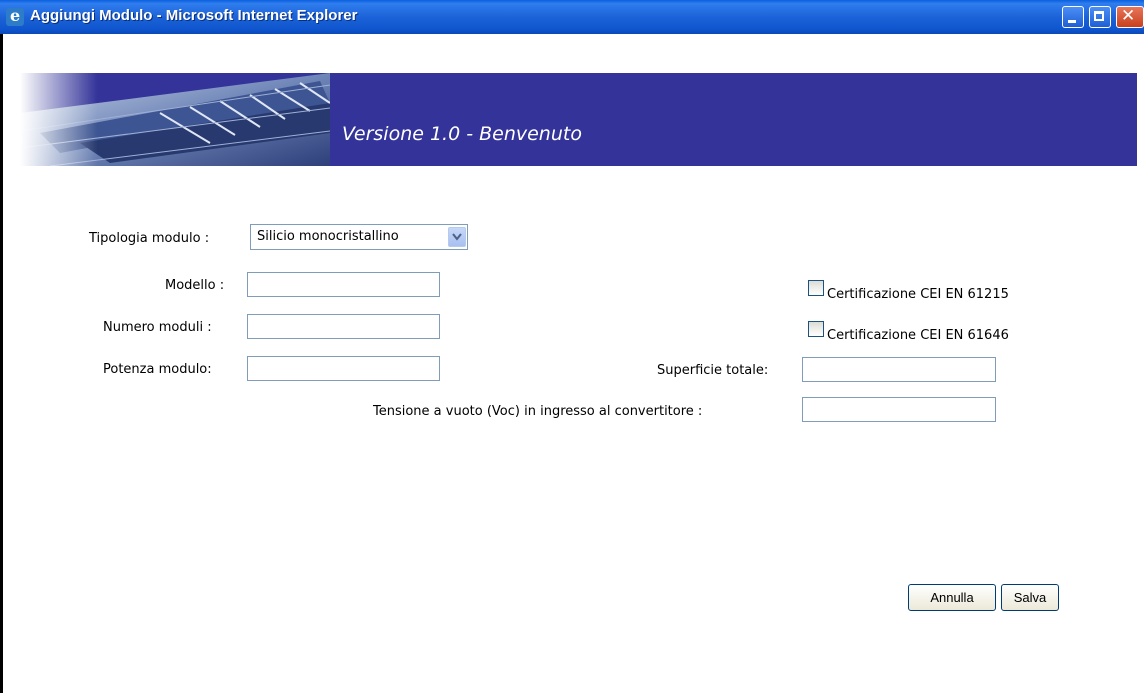 The image size is (1144, 693). What do you see at coordinates (343, 326) in the screenshot?
I see `numero-moduli-input` at bounding box center [343, 326].